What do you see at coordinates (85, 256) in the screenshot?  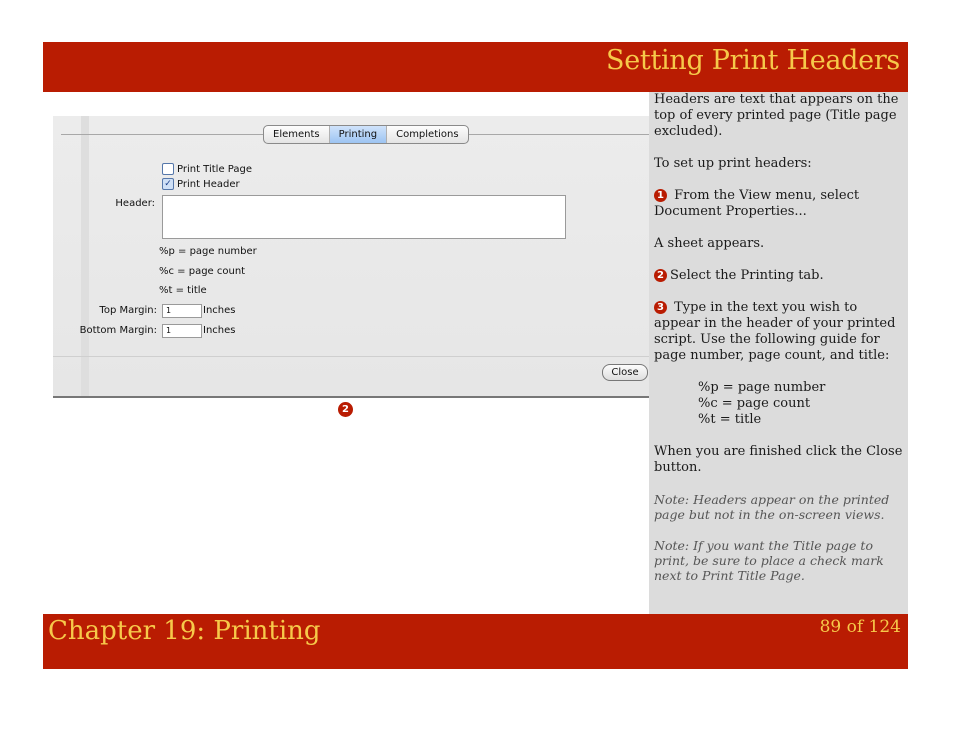 I see `background-sidebar` at bounding box center [85, 256].